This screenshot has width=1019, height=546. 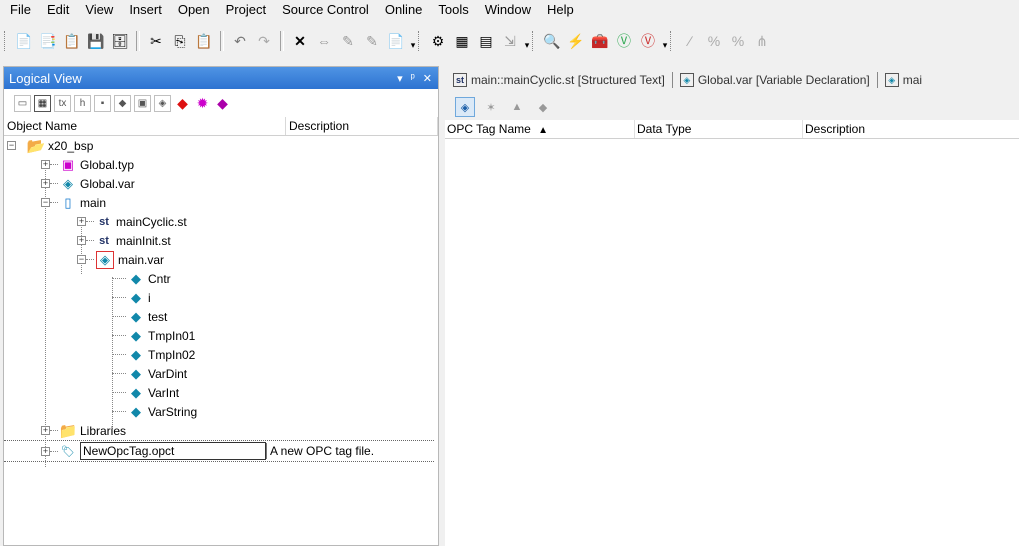 I want to click on menu-edit: Edit, so click(x=58, y=10).